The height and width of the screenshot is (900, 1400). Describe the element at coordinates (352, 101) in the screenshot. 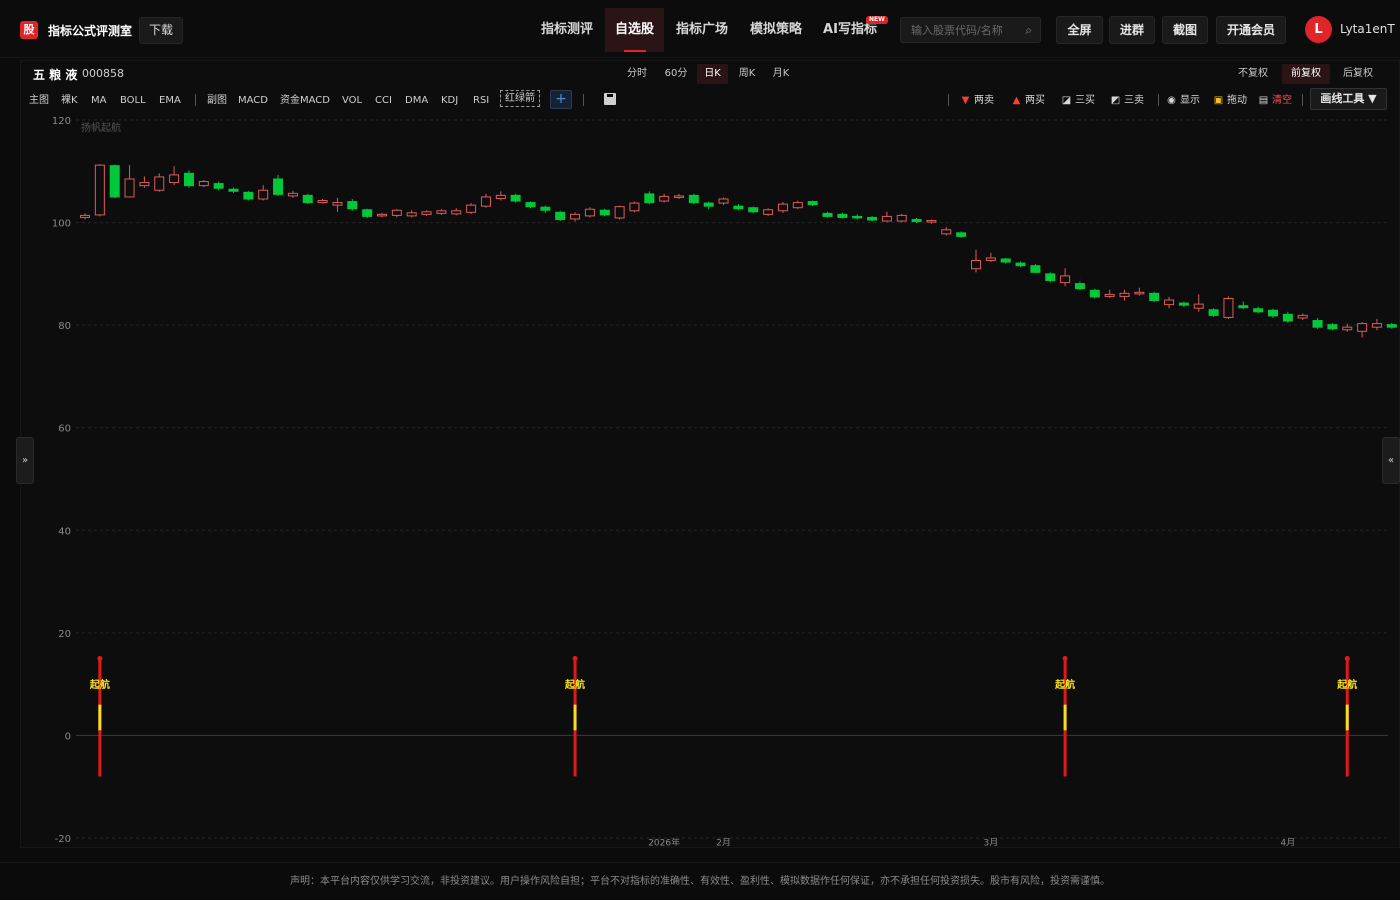

I see `indicator-vol: VOL` at that location.